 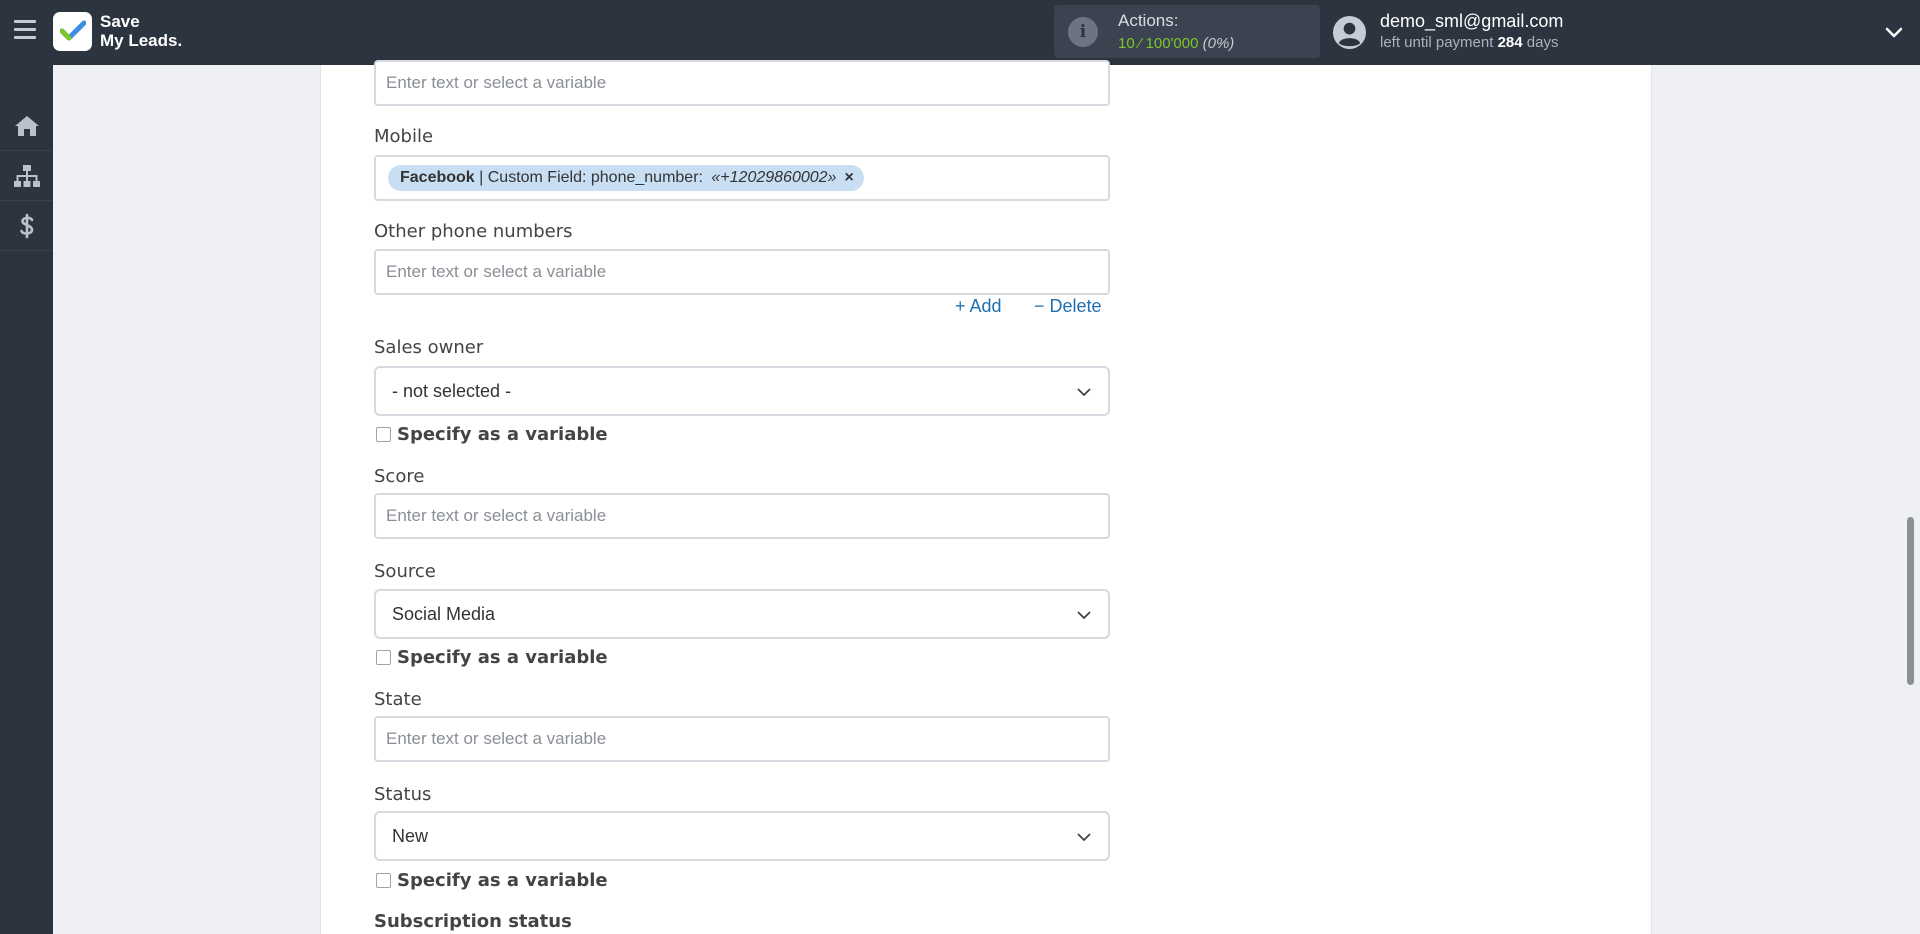 I want to click on source-variable-checkbox, so click(x=383, y=657).